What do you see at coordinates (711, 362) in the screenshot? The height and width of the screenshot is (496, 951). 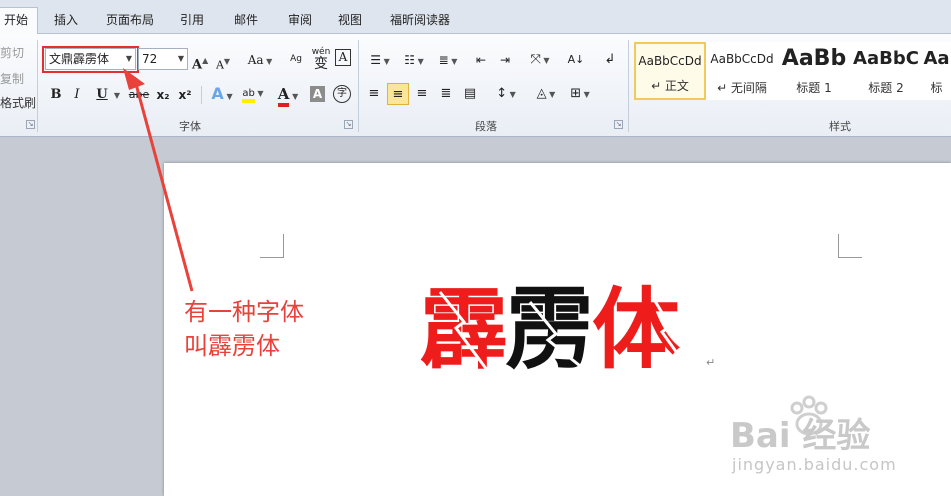 I see `paragraph-mark: ↵` at bounding box center [711, 362].